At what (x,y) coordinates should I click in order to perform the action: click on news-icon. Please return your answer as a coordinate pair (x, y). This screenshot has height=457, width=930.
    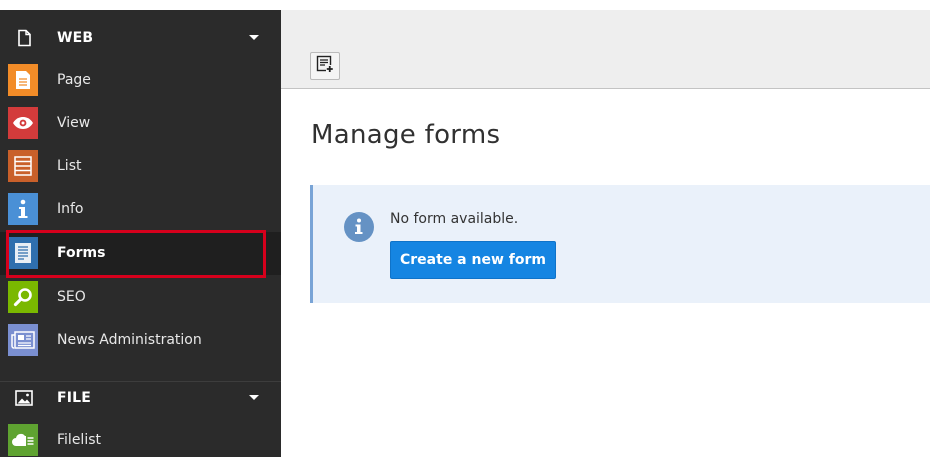
    Looking at the image, I should click on (23, 340).